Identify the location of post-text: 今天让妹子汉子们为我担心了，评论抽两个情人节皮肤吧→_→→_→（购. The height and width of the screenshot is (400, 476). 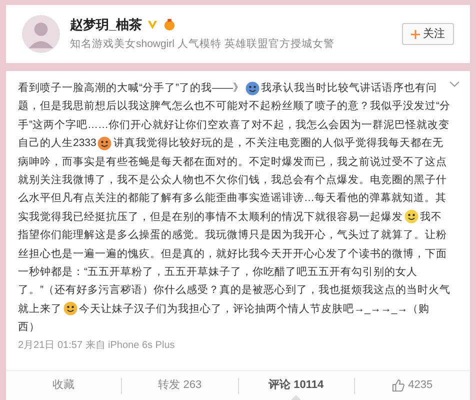
(254, 309).